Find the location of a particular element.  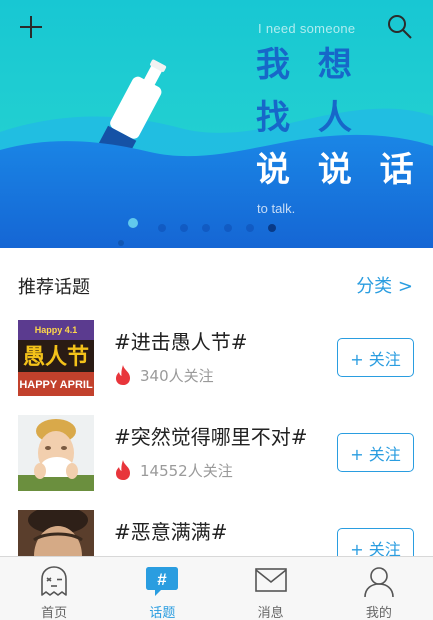

tab-profile: 我的 is located at coordinates (379, 588).